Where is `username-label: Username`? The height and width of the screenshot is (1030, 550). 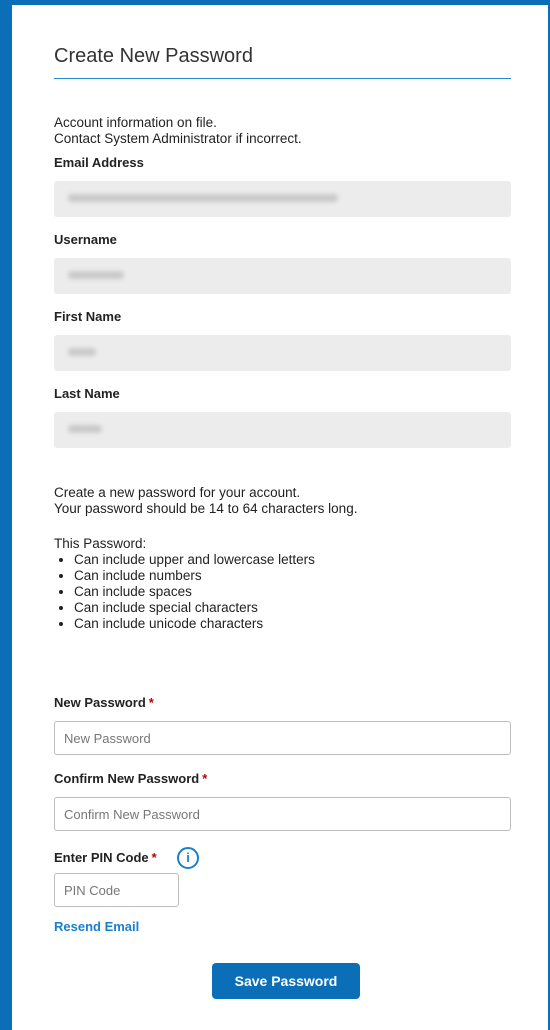
username-label: Username is located at coordinates (85, 239).